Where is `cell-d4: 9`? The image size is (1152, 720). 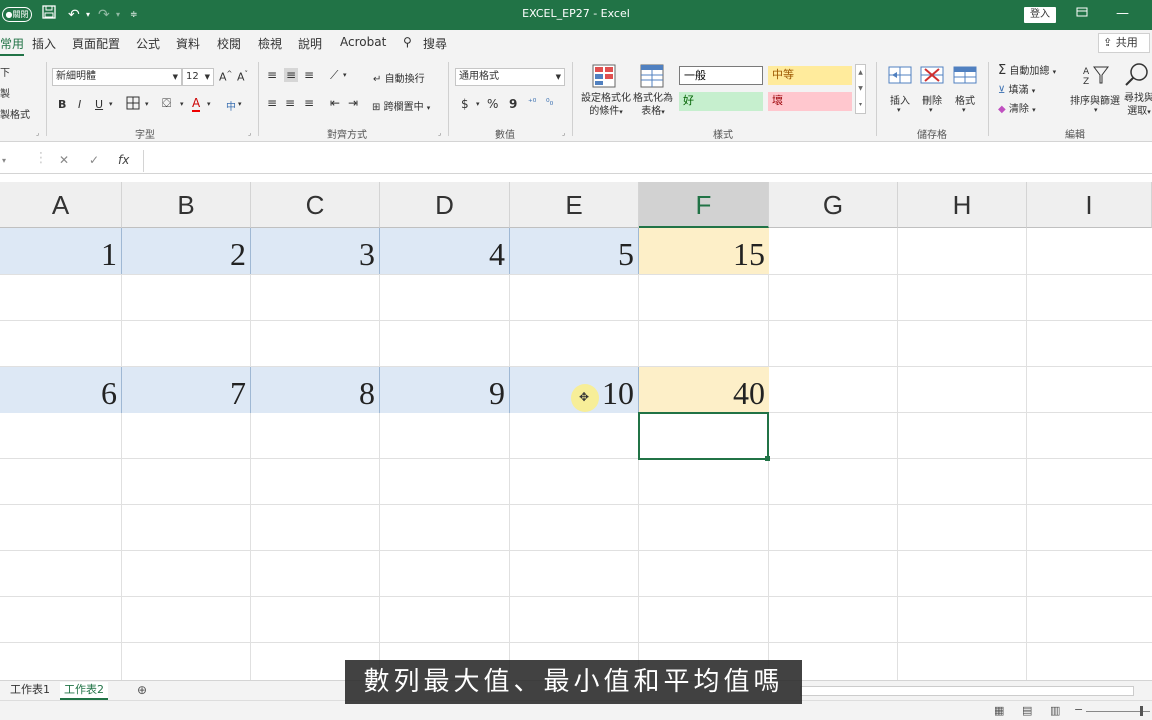 cell-d4: 9 is located at coordinates (445, 390).